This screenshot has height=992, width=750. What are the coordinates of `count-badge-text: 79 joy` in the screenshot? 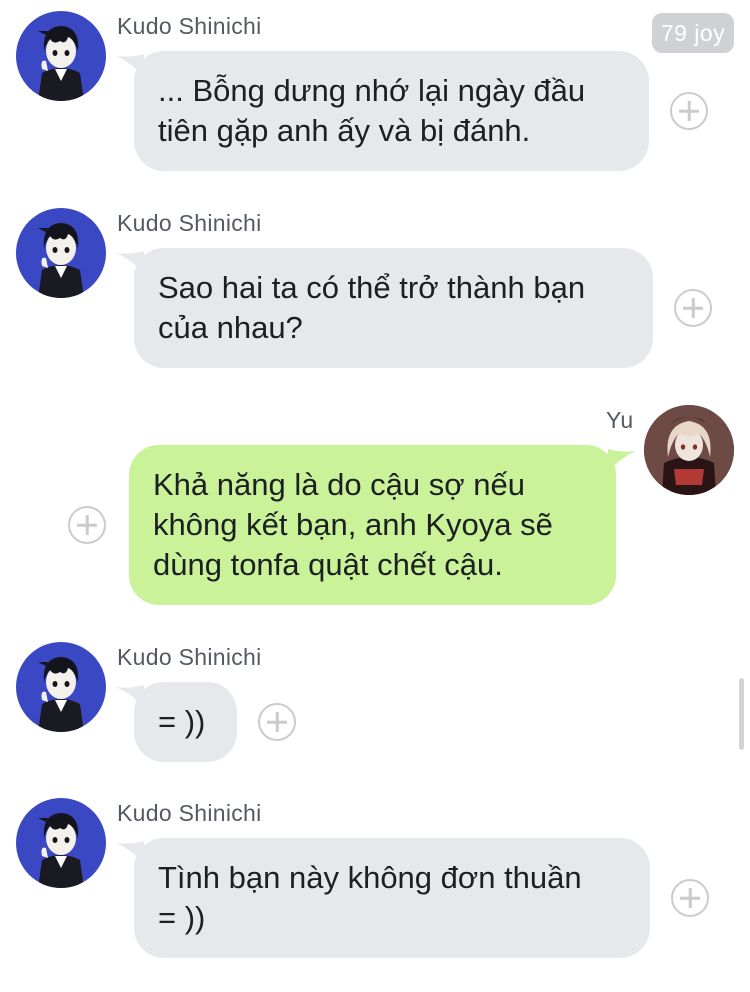 It's located at (693, 32).